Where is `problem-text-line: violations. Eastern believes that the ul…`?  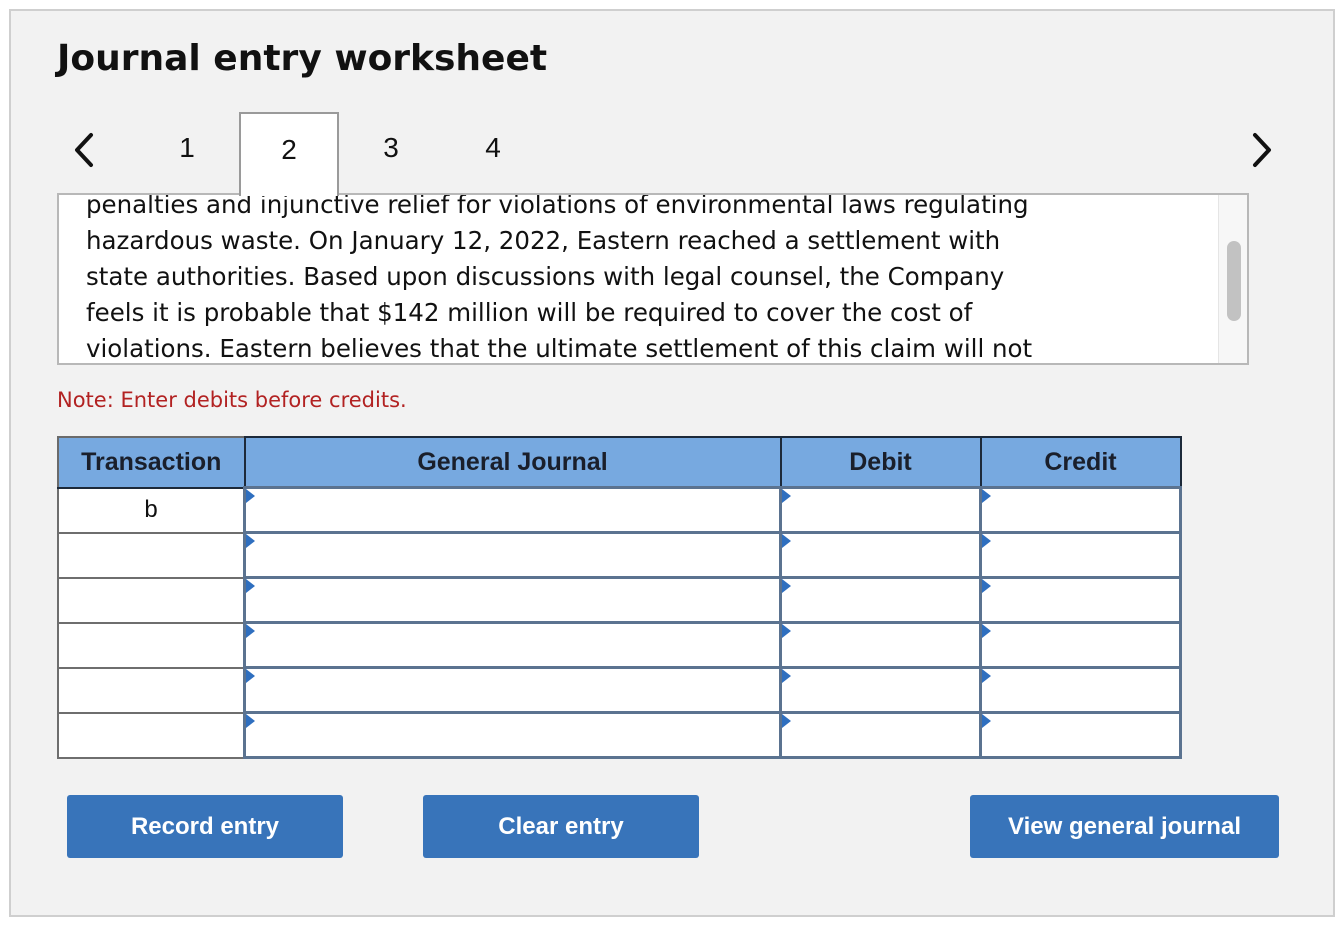 problem-text-line: violations. Eastern believes that the ul… is located at coordinates (559, 348).